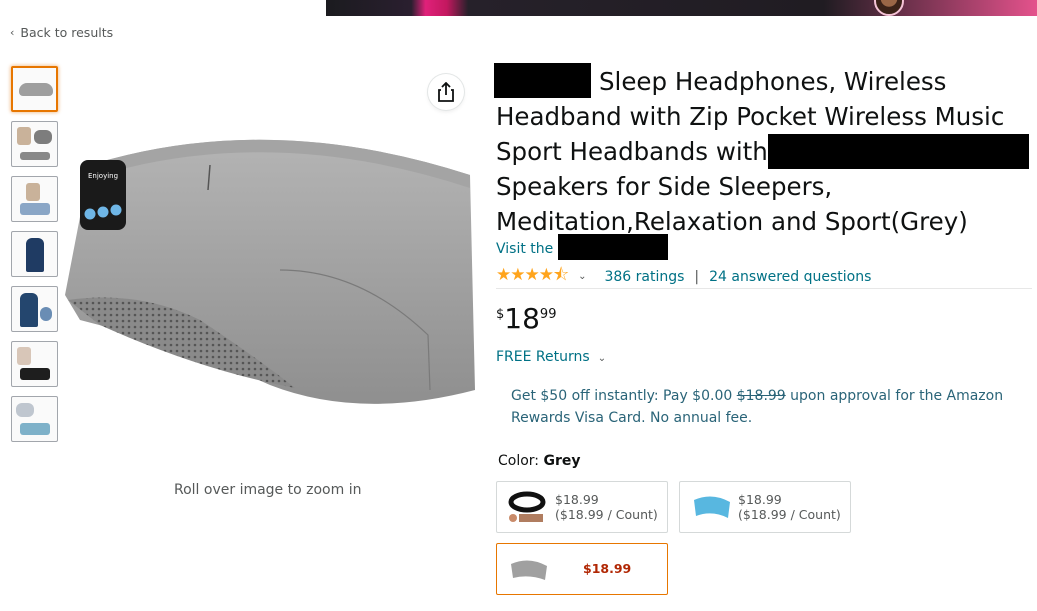  I want to click on color-swatch-grey-selected: $18.99, so click(582, 569).